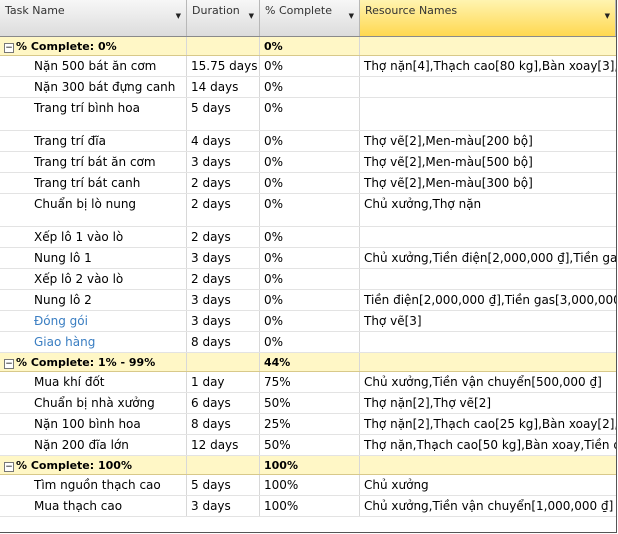 This screenshot has width=618, height=534. I want to click on column-header-resource-names: Resource Names ▼, so click(488, 18).